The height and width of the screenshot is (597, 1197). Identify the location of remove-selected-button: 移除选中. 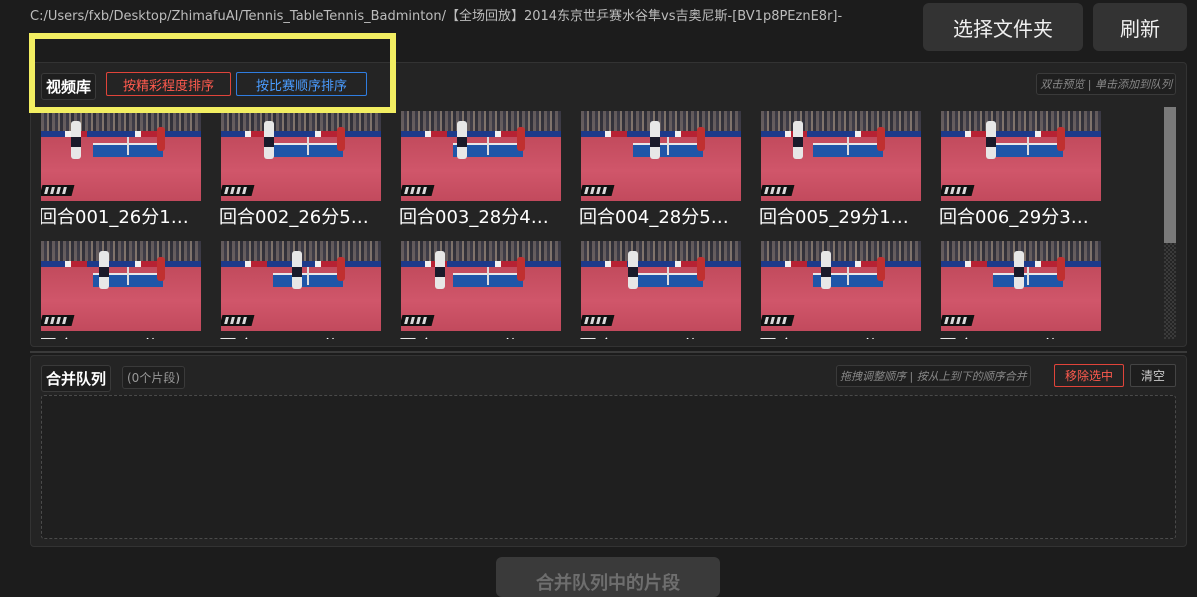
(1089, 375).